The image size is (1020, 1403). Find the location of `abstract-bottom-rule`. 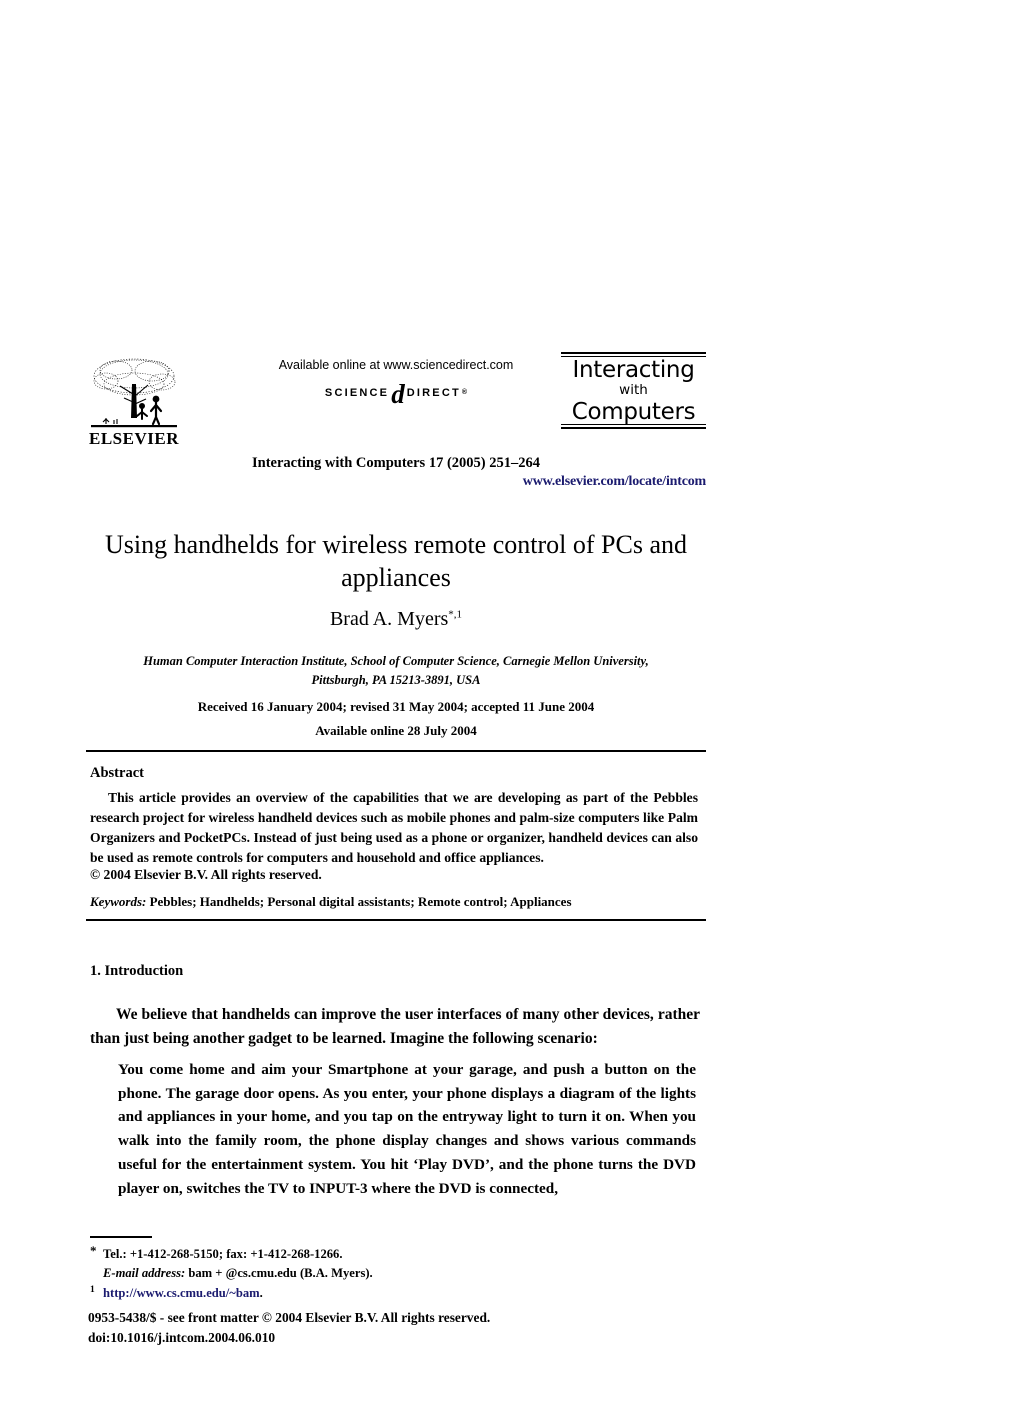

abstract-bottom-rule is located at coordinates (396, 920).